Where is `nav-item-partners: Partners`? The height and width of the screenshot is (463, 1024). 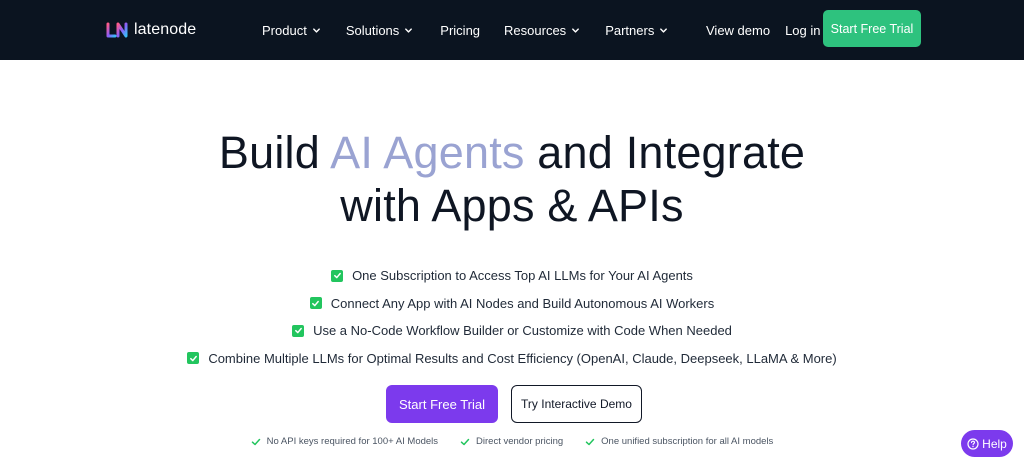 nav-item-partners: Partners is located at coordinates (636, 30).